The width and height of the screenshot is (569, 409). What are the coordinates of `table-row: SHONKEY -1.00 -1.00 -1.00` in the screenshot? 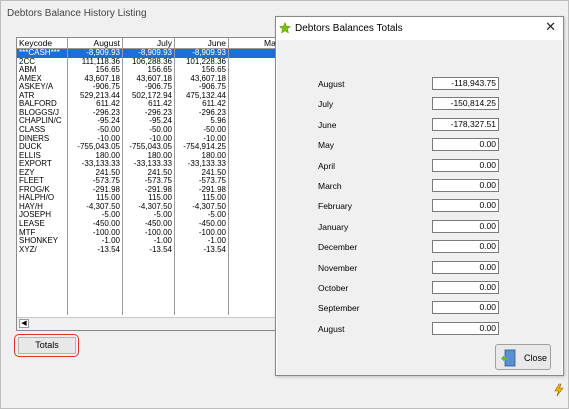 It's located at (147, 241).